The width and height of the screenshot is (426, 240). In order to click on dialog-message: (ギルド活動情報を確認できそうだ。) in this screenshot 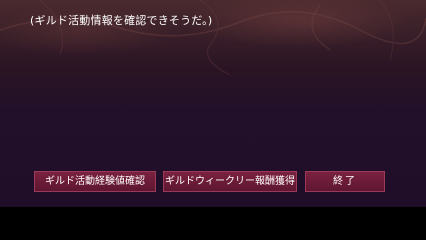, I will do `click(121, 20)`.